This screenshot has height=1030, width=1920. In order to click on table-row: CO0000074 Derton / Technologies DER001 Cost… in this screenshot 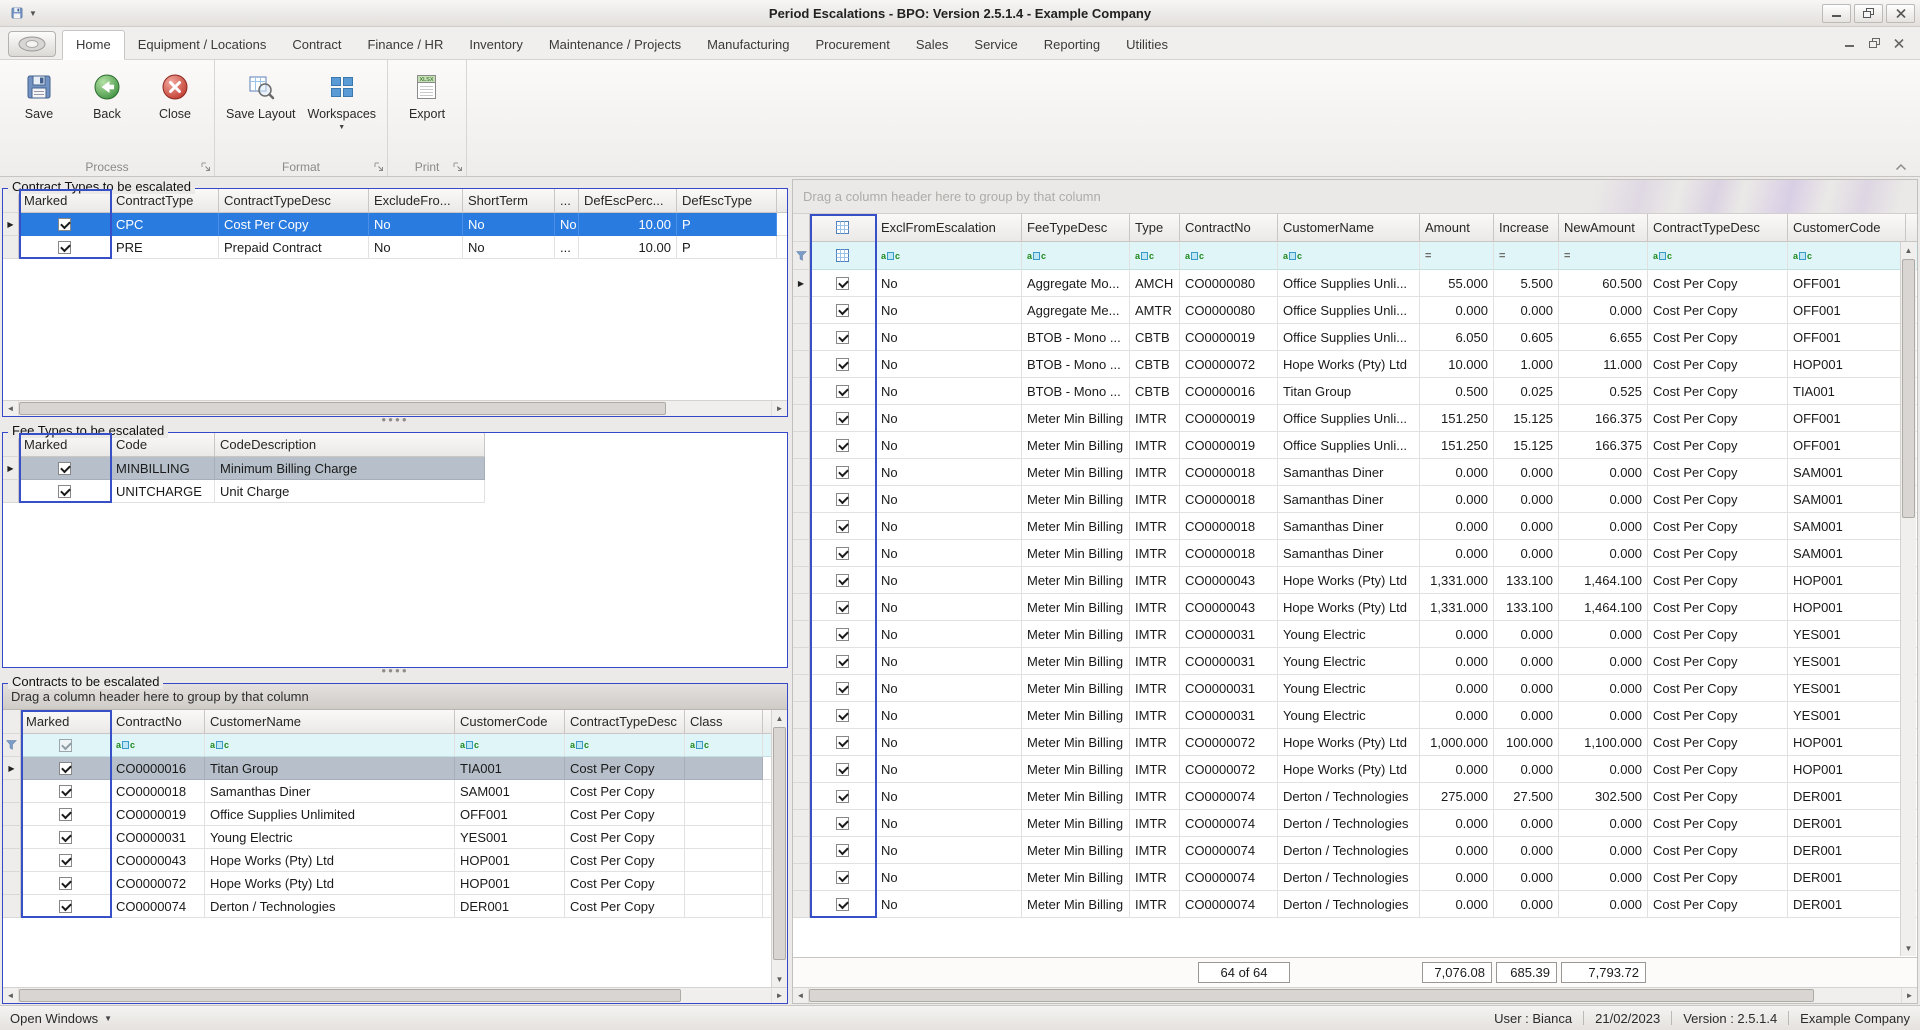, I will do `click(387, 906)`.